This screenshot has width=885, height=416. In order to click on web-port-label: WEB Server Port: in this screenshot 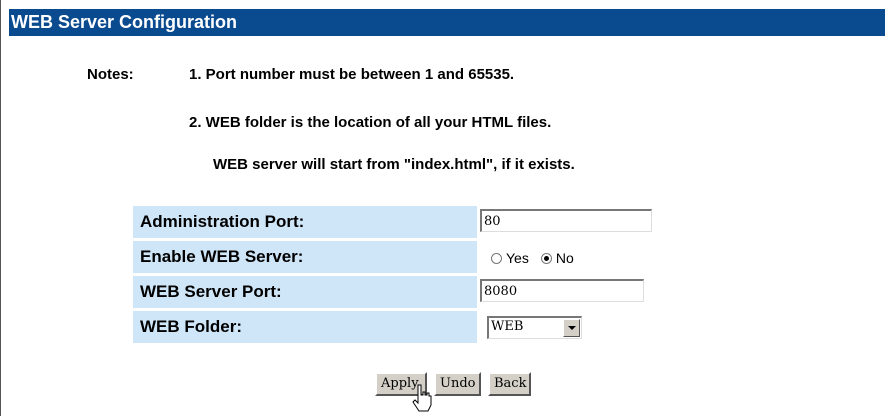, I will do `click(305, 292)`.